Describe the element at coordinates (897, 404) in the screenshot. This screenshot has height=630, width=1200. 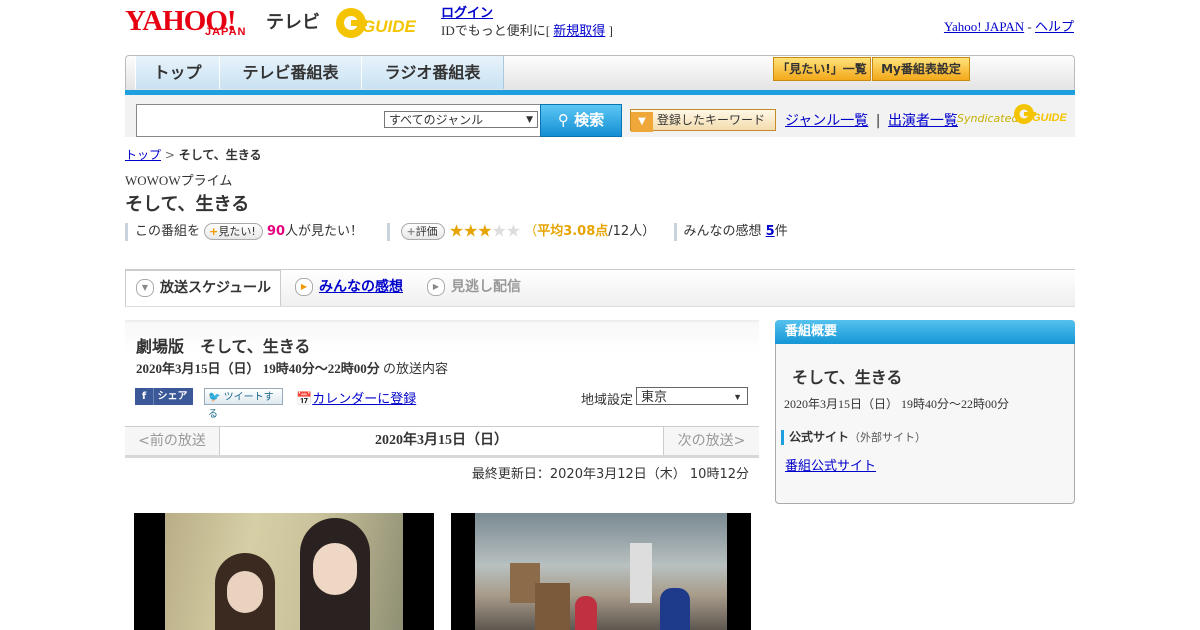
I see `overview-datetime: 2020年3月15日（日） 19時40分～22時00分` at that location.